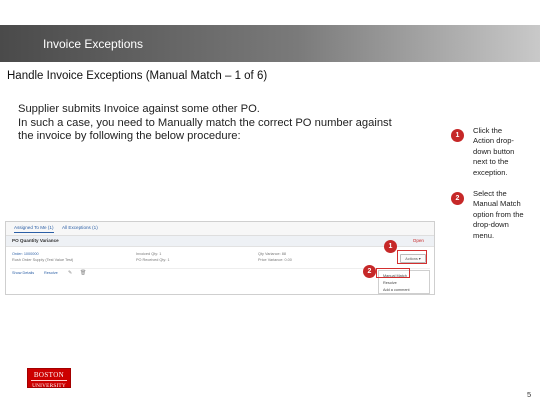 The width and height of the screenshot is (540, 405). What do you see at coordinates (493, 141) in the screenshot?
I see `step-line: Action drop-` at bounding box center [493, 141].